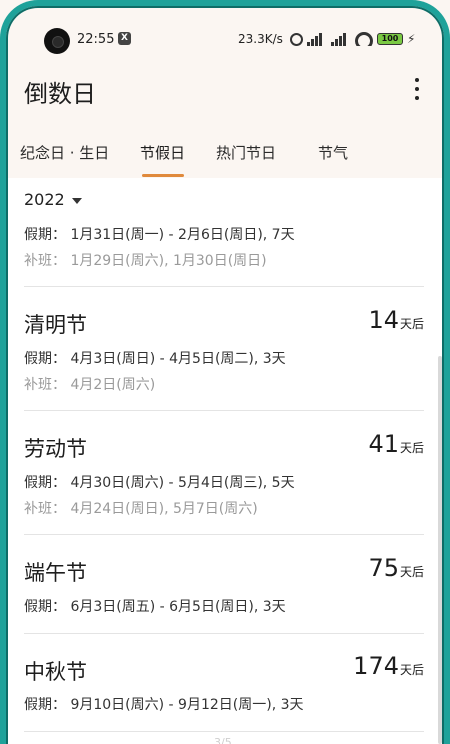  I want to click on qingming-holiday: 假期： 4月3日(周日) - 4月5日(周二), 3天, so click(155, 359).